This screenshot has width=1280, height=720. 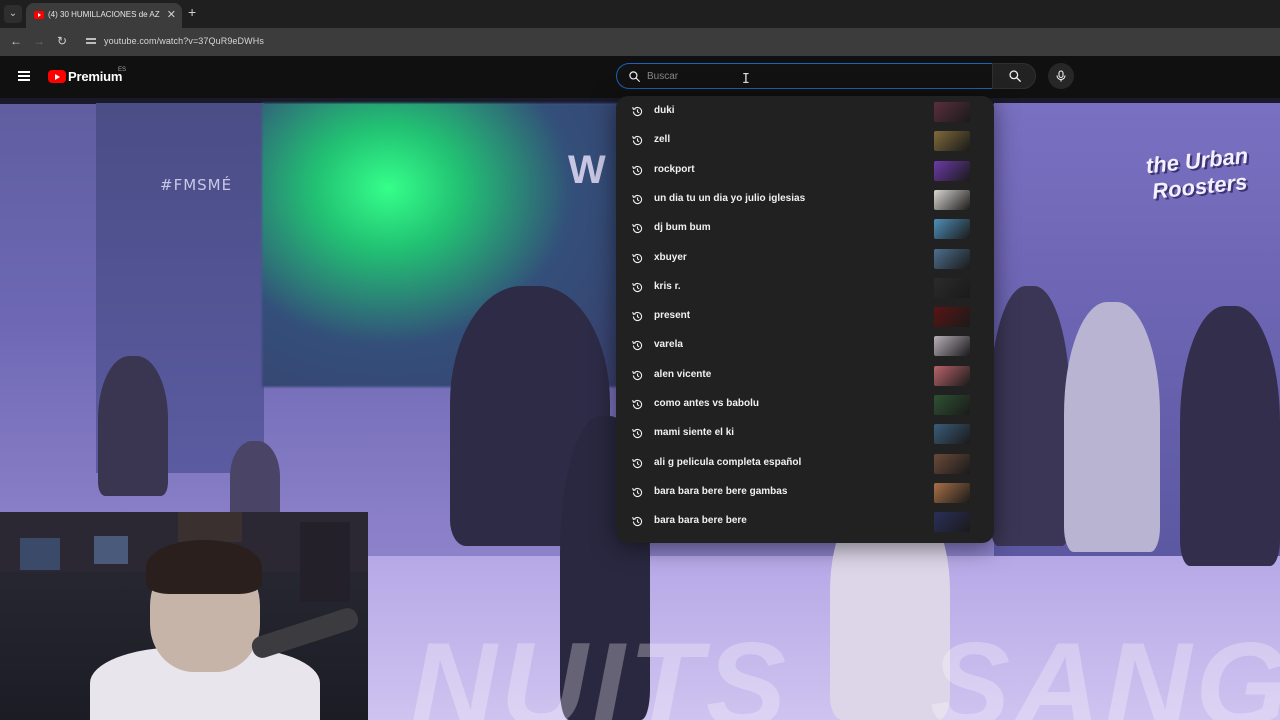 I want to click on urban-roosters-logo: the Urban Roosters, so click(x=1197, y=173).